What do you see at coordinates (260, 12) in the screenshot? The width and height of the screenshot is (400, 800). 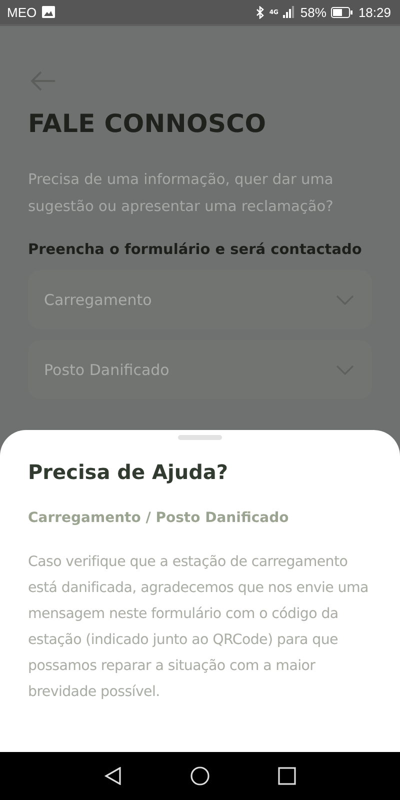 I see `bluetooth-icon` at bounding box center [260, 12].